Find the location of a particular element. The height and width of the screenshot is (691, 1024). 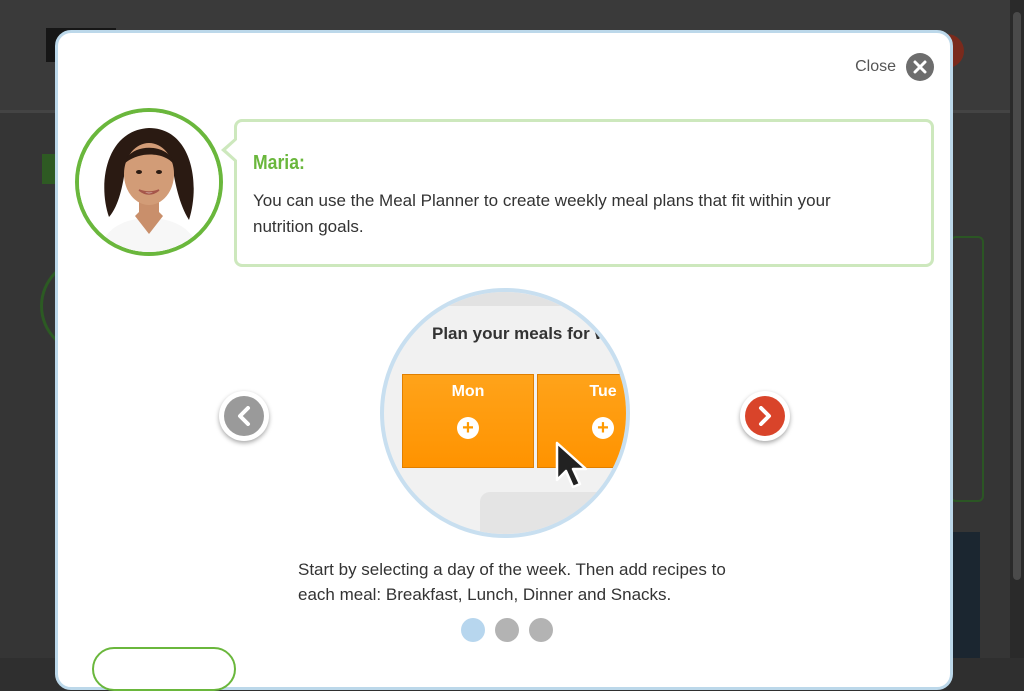

illustration-top-bar is located at coordinates (505, 299).